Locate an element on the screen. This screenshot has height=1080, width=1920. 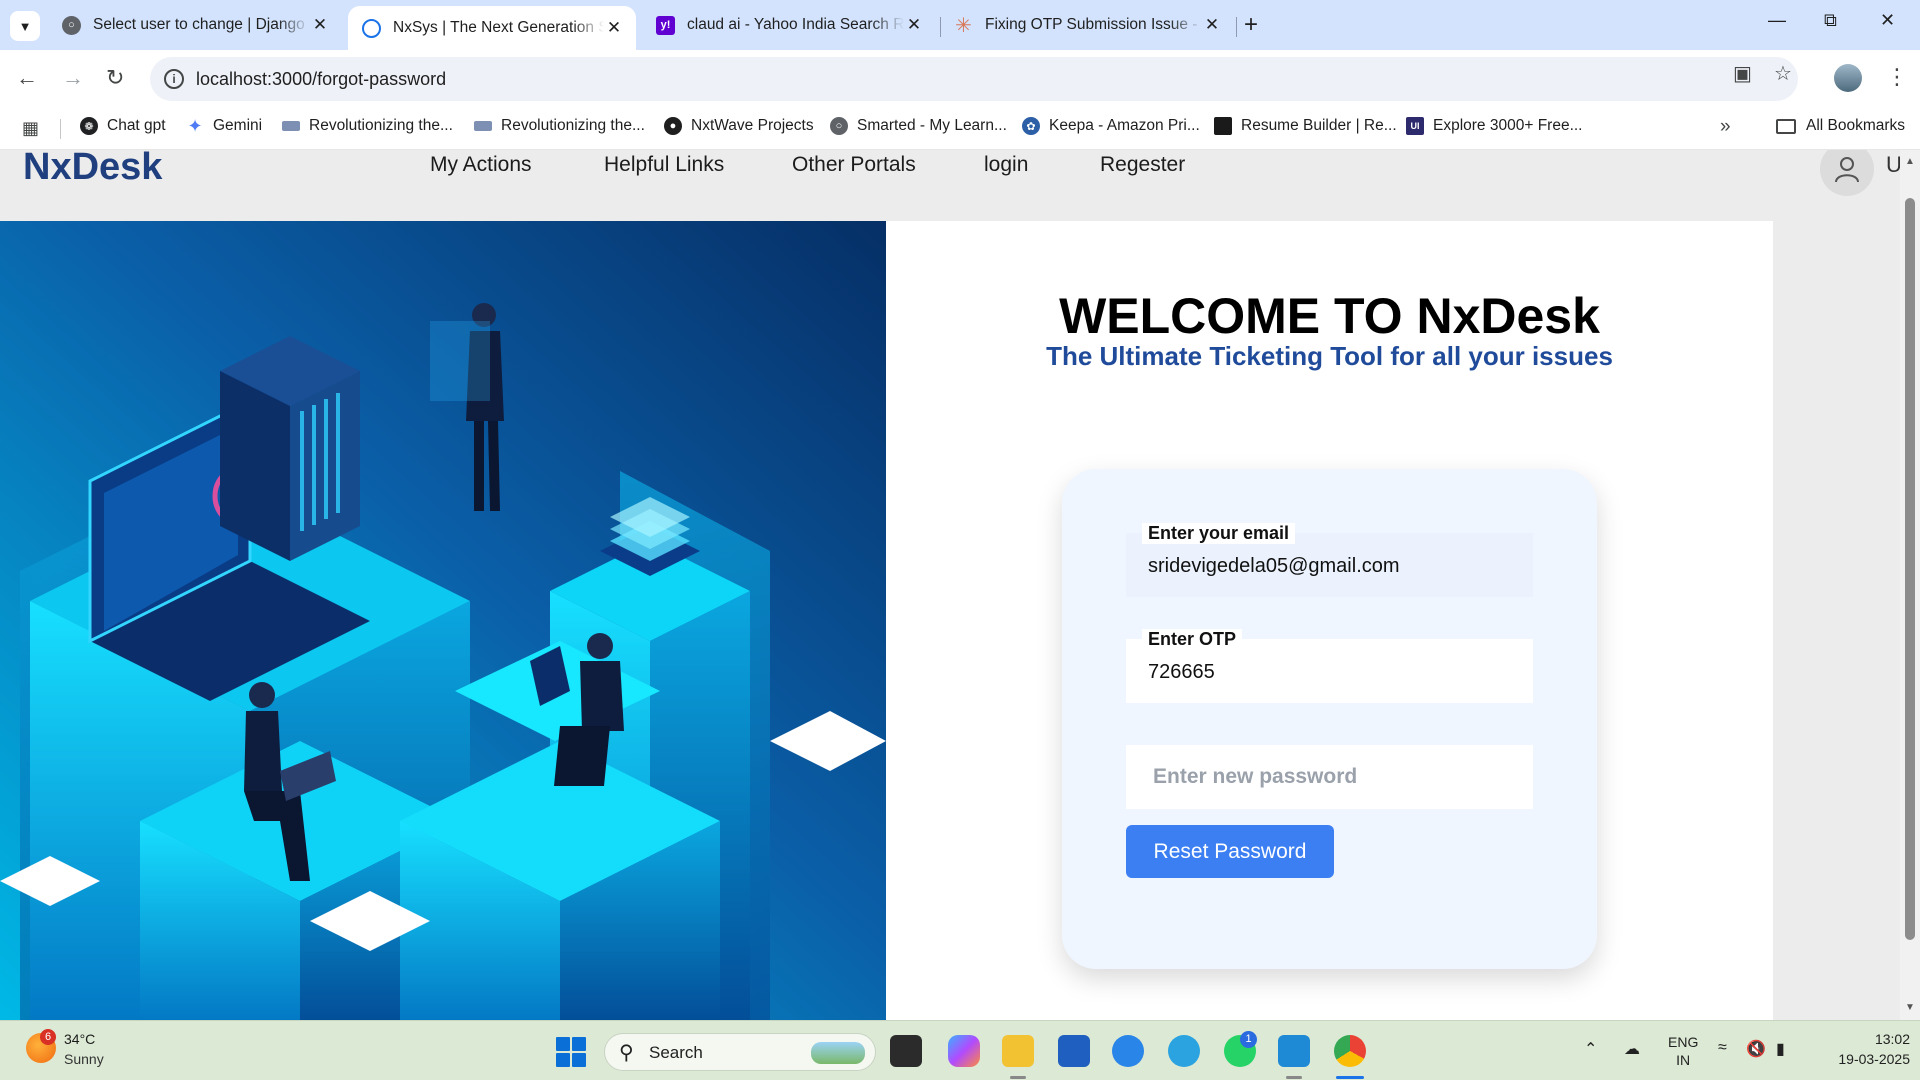
clock-date: 19-03-2025 is located at coordinates (1860, 1059).